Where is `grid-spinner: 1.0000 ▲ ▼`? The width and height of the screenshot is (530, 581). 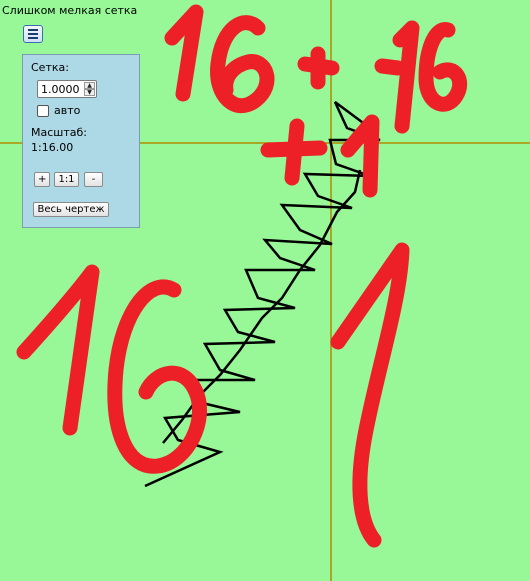
grid-spinner: 1.0000 ▲ ▼ is located at coordinates (67, 89).